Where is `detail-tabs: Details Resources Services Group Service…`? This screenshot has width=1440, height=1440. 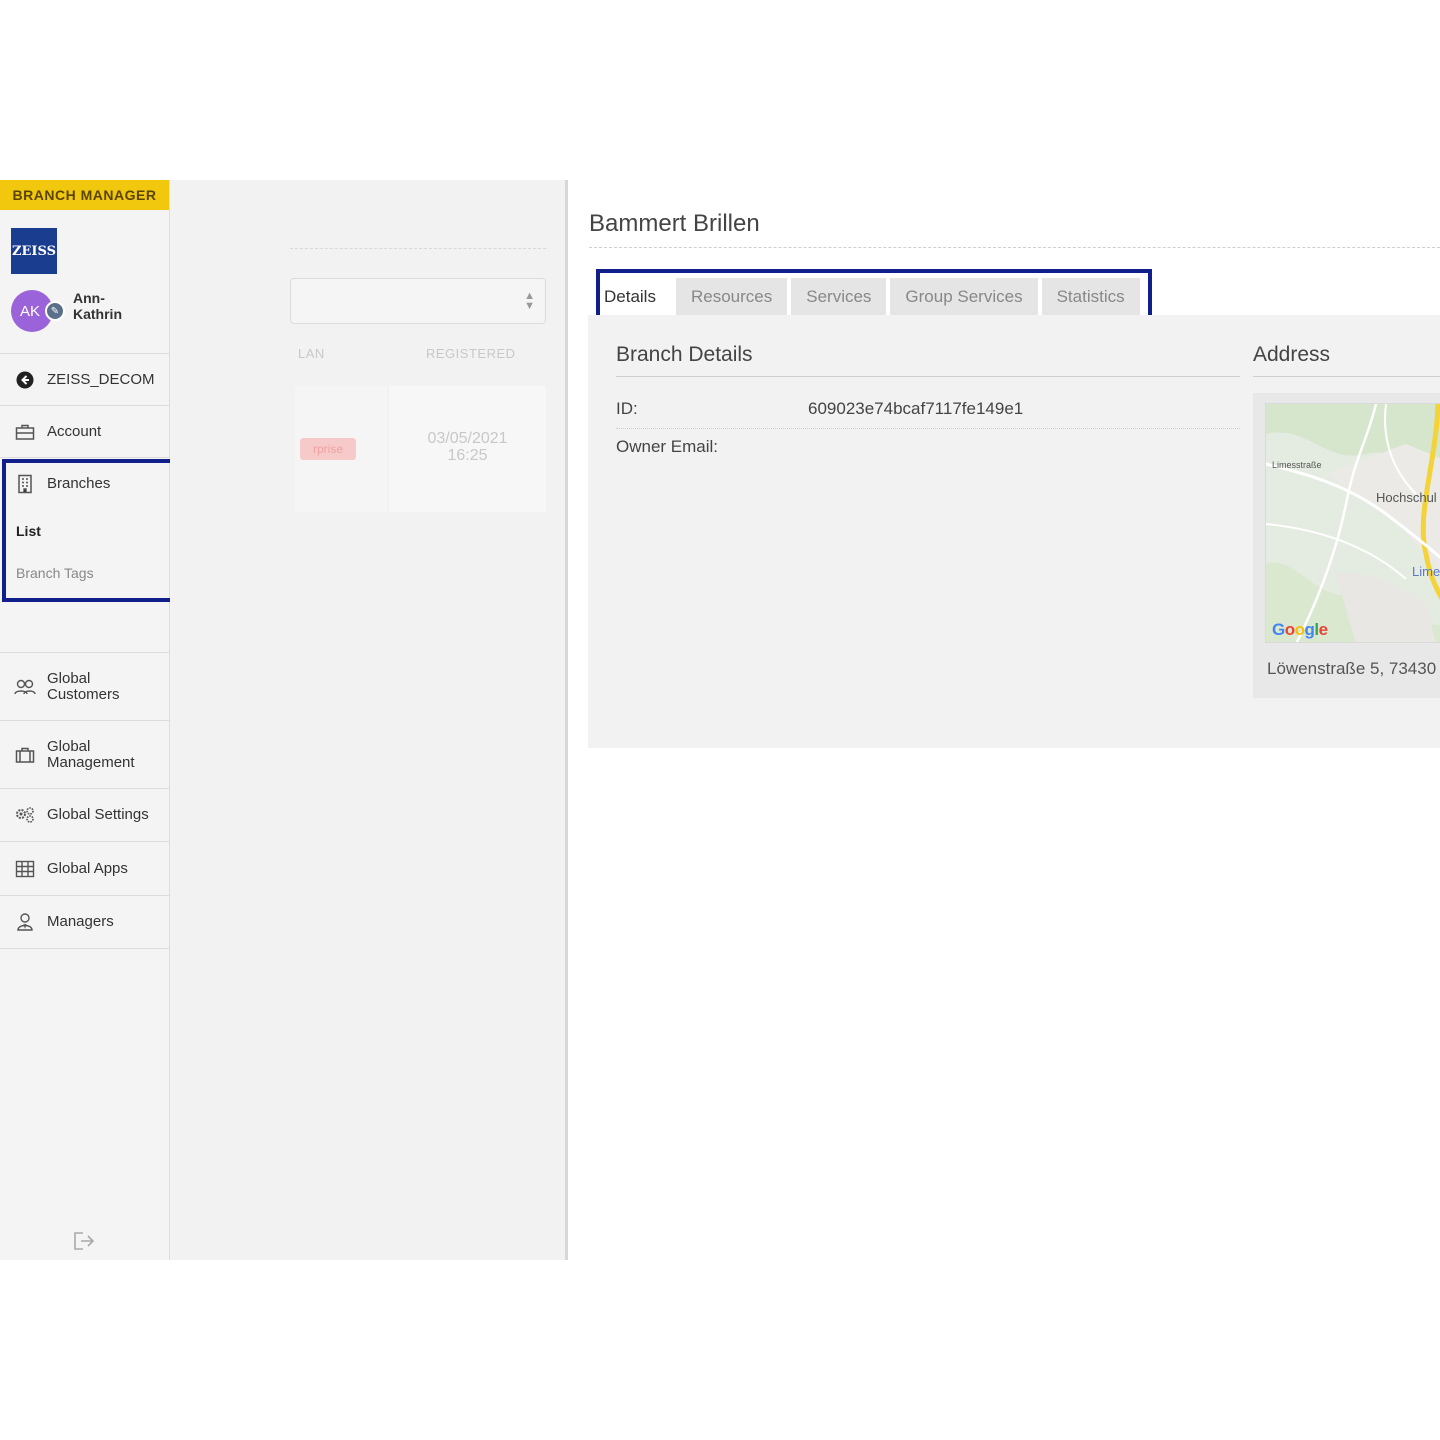 detail-tabs: Details Resources Services Group Service… is located at coordinates (874, 294).